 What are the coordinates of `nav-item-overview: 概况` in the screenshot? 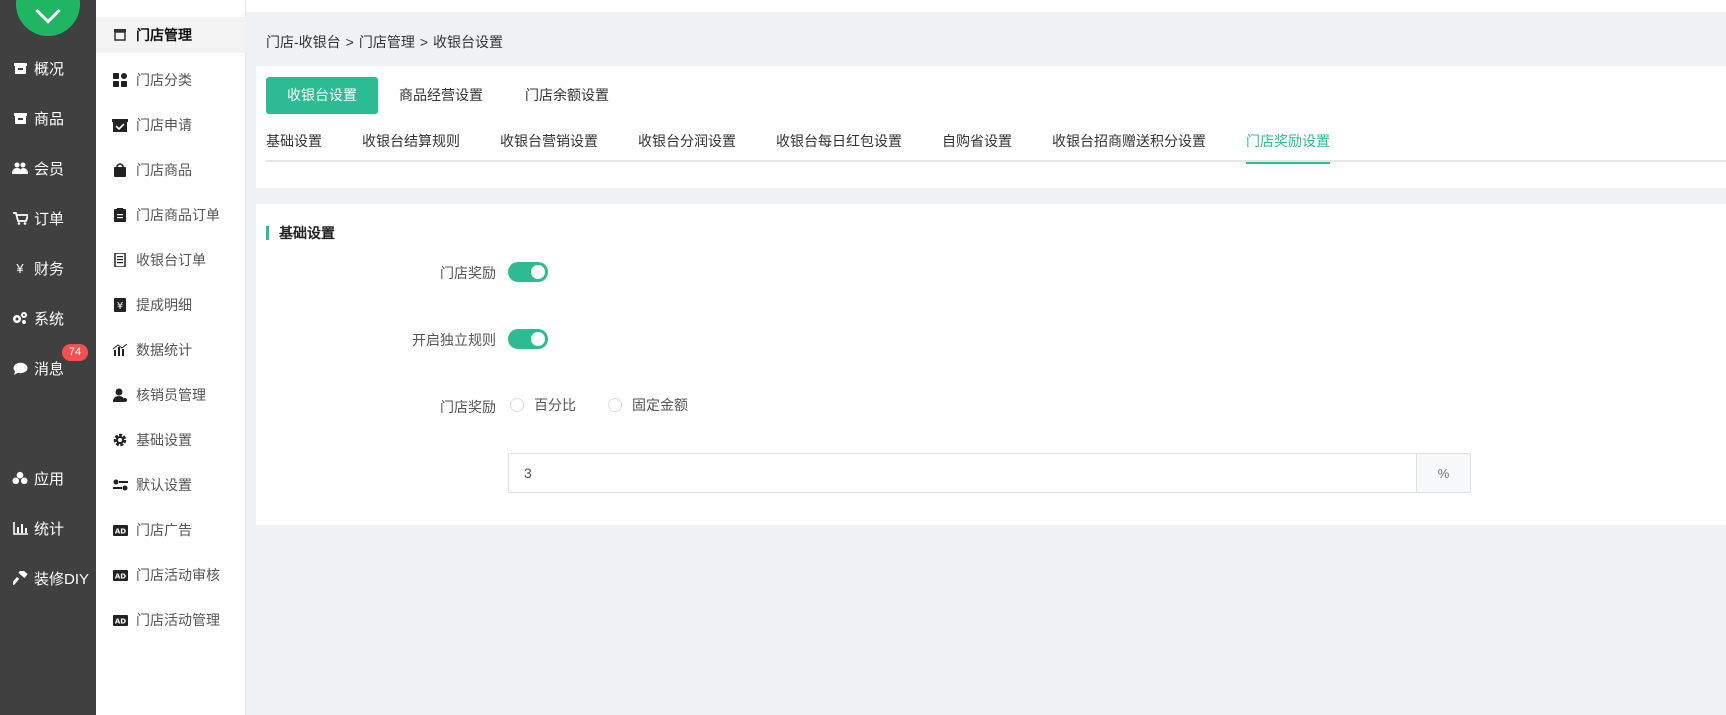 It's located at (48, 68).